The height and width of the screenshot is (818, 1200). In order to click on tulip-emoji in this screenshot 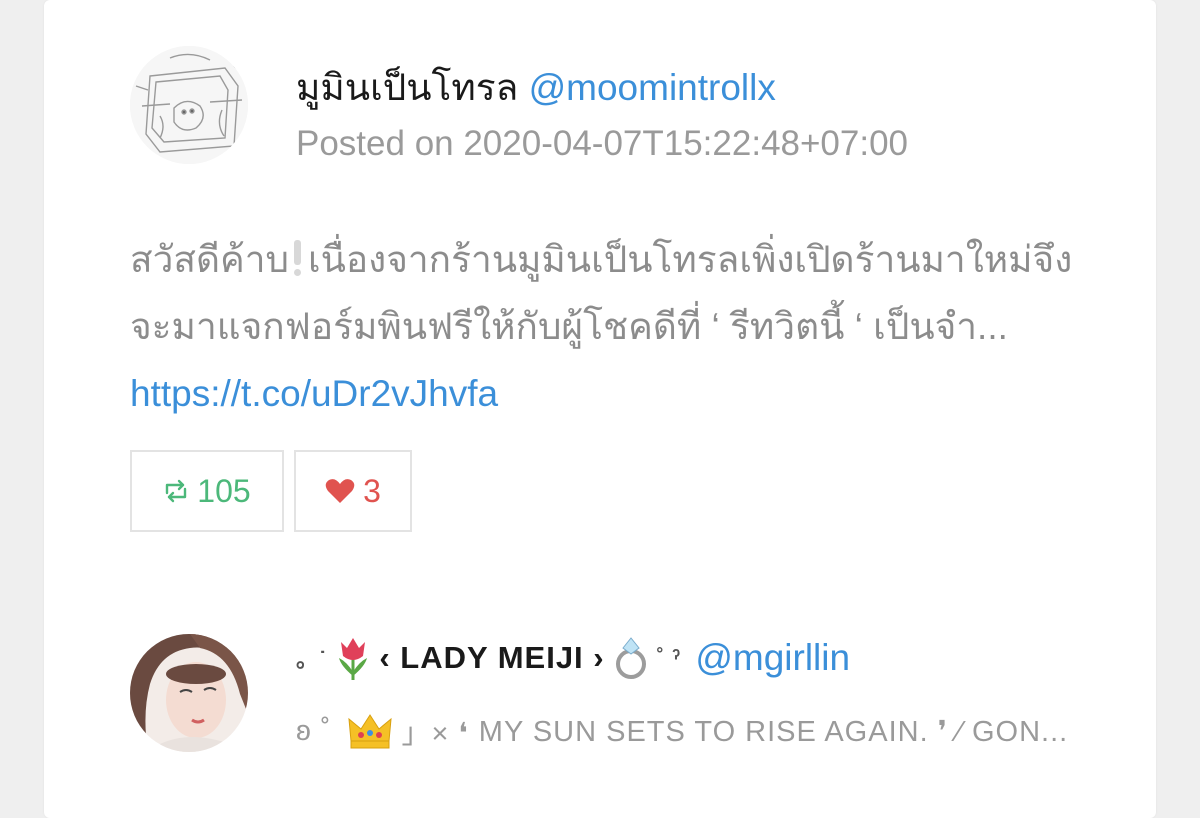, I will do `click(353, 659)`.